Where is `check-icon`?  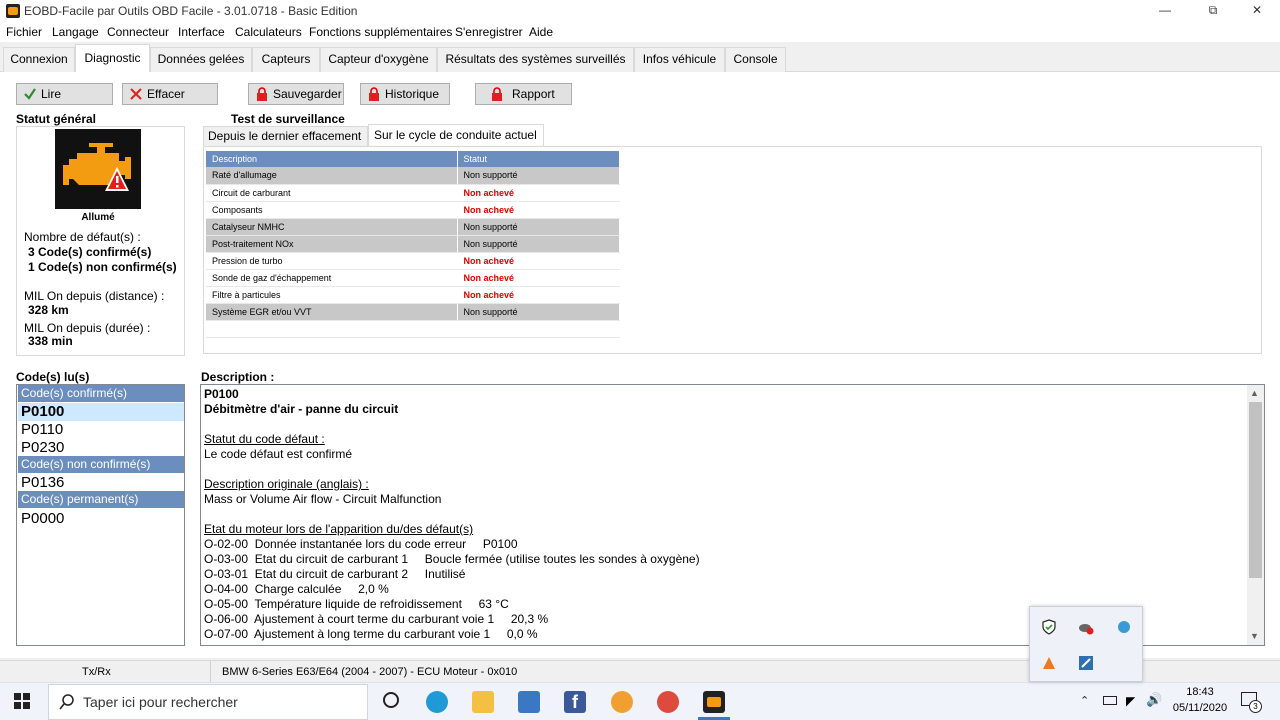 check-icon is located at coordinates (30, 94).